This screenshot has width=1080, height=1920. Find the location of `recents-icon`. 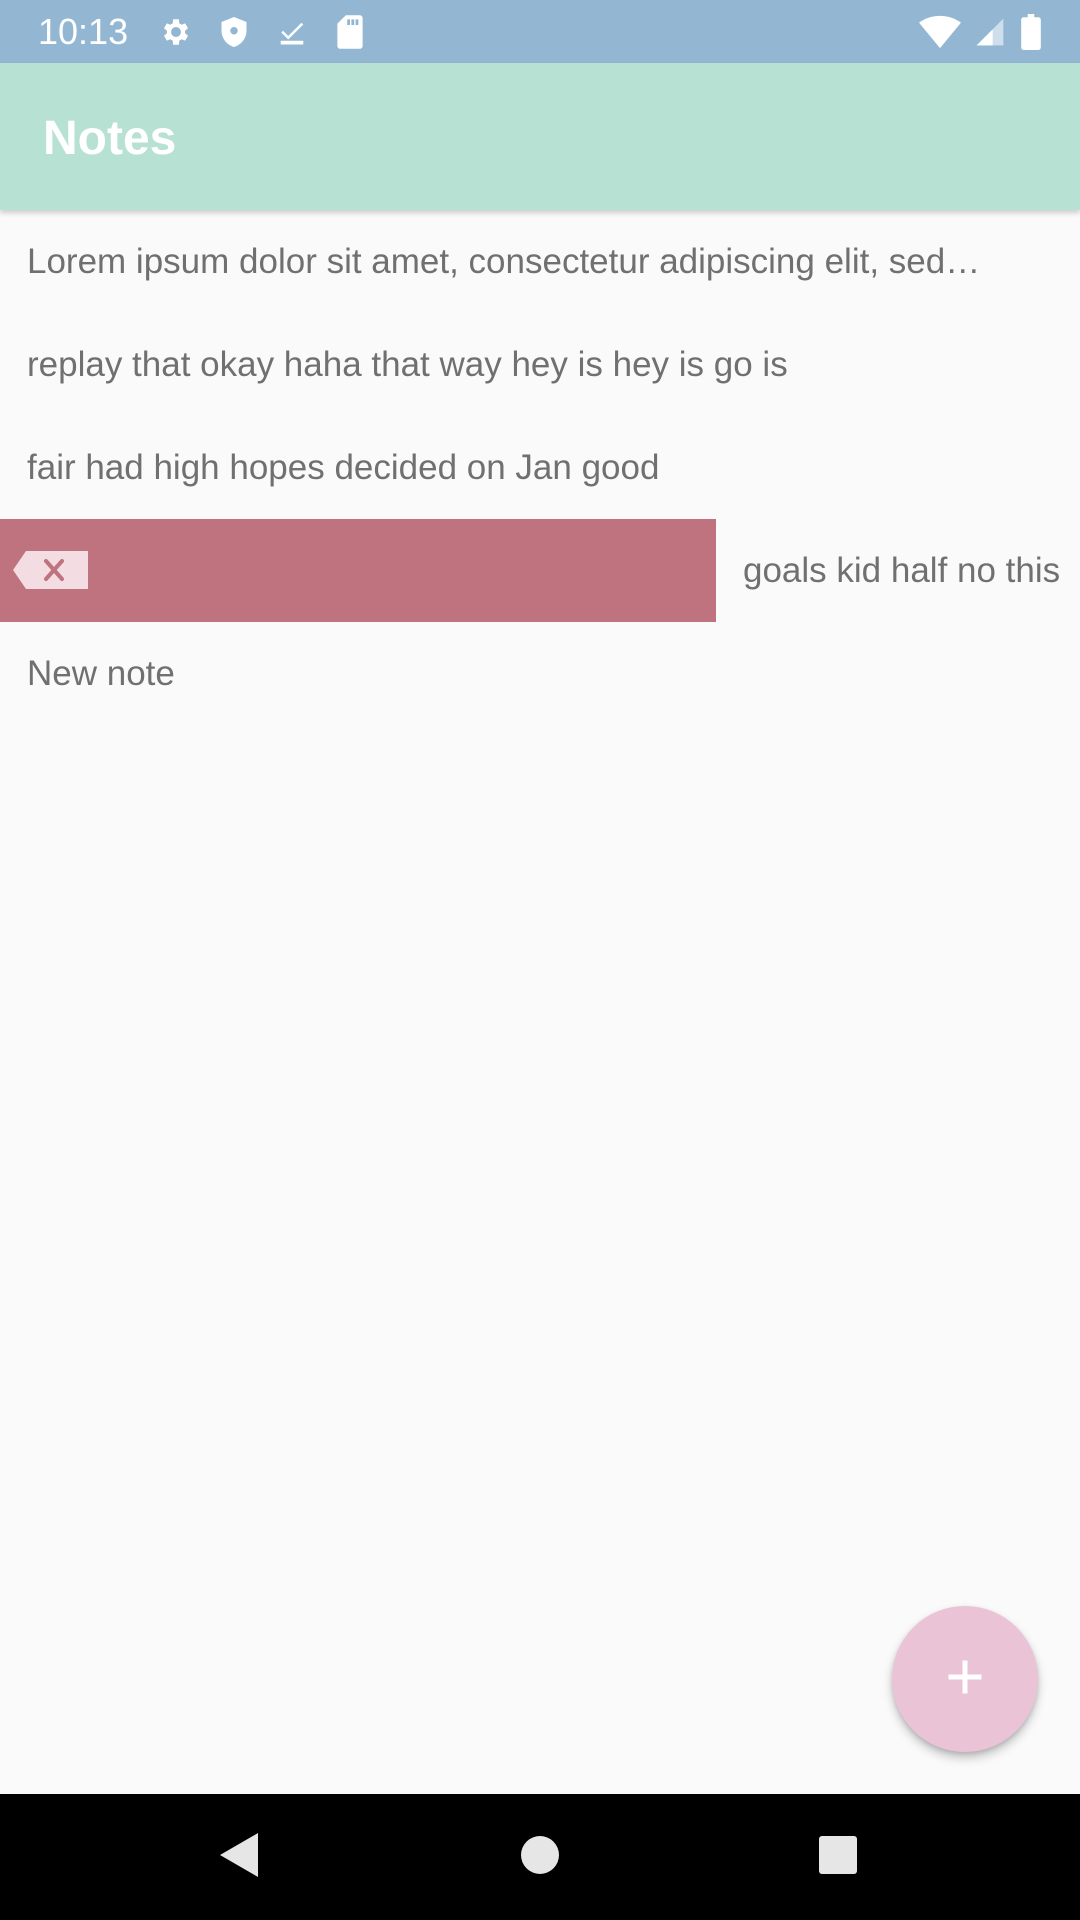

recents-icon is located at coordinates (838, 1857).